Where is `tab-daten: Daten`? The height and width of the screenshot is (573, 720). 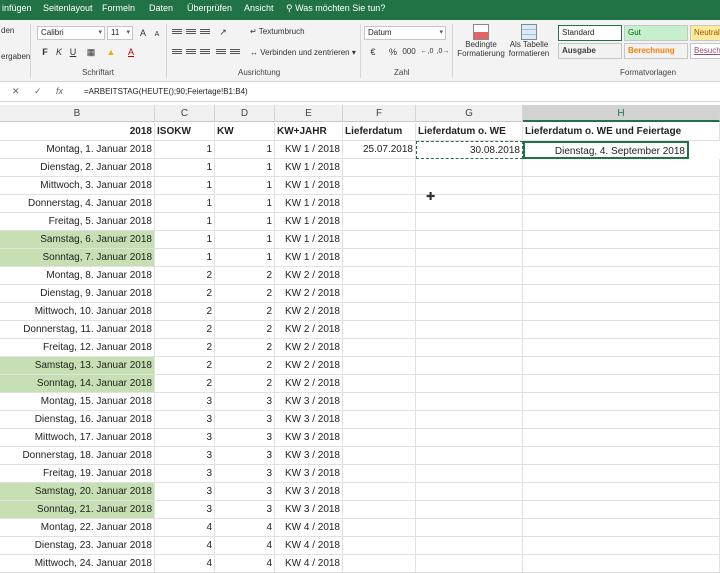
tab-daten: Daten is located at coordinates (161, 8).